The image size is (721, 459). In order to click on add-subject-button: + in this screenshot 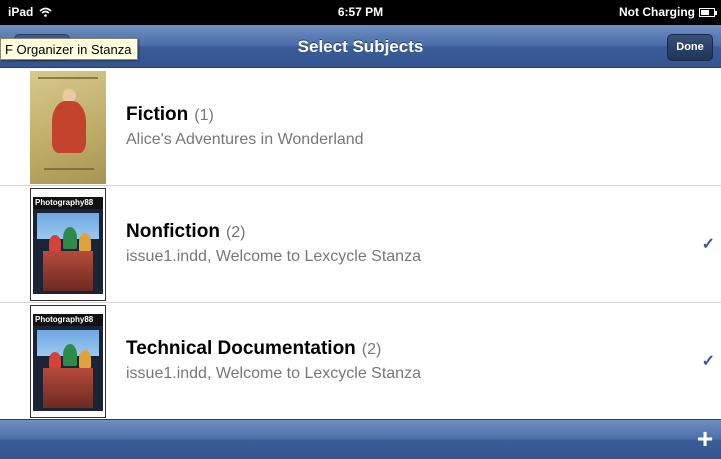, I will do `click(705, 439)`.